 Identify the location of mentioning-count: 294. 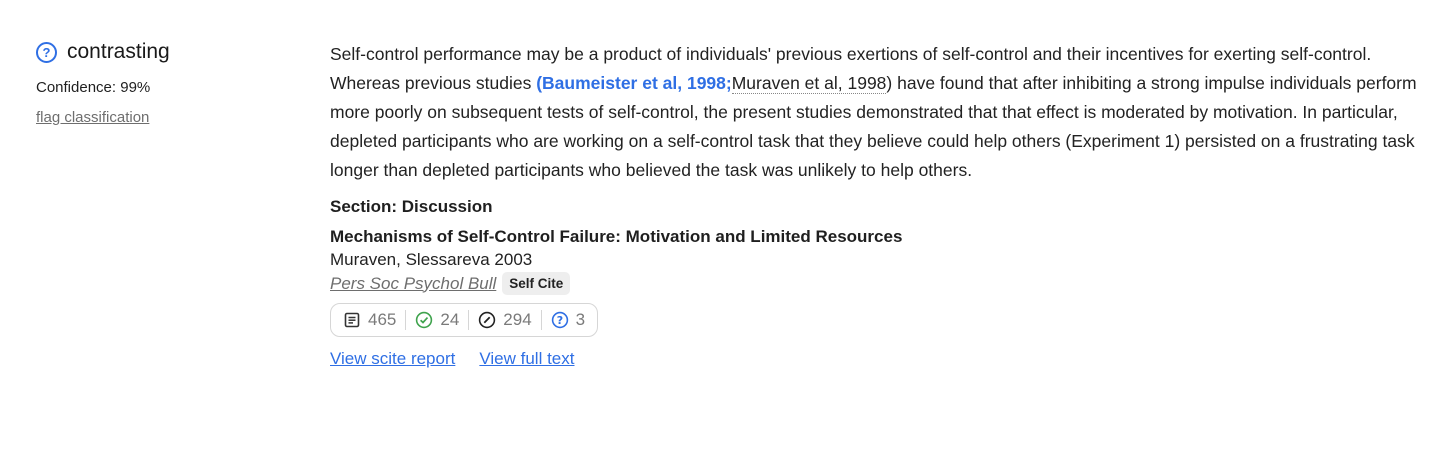
(505, 320).